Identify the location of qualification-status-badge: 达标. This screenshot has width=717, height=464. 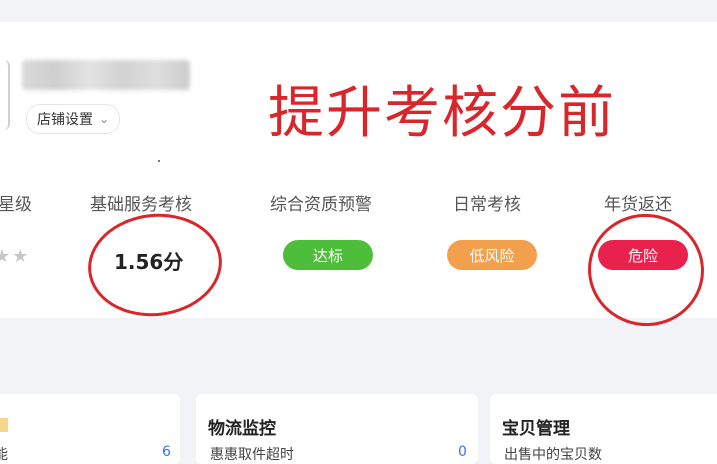
(328, 255).